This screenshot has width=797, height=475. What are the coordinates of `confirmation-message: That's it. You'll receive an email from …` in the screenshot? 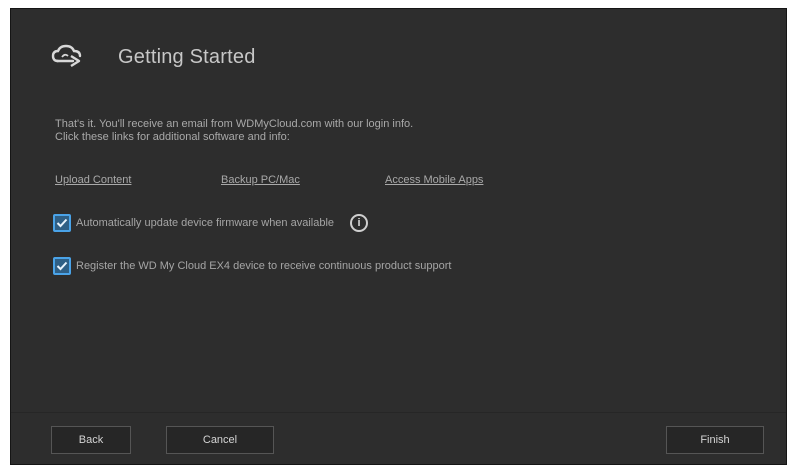 It's located at (355, 131).